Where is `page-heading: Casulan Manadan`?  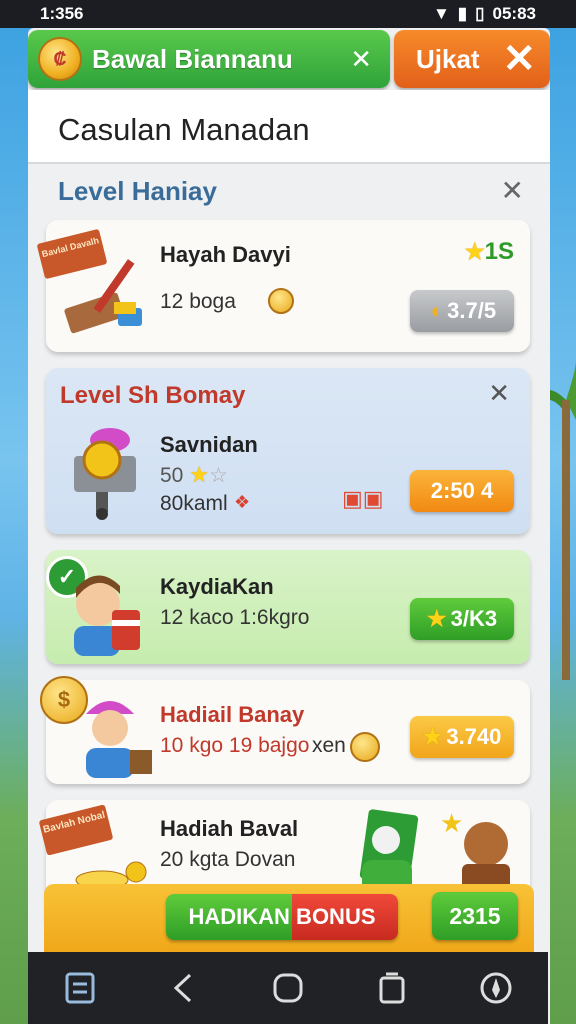
page-heading: Casulan Manadan is located at coordinates (289, 127).